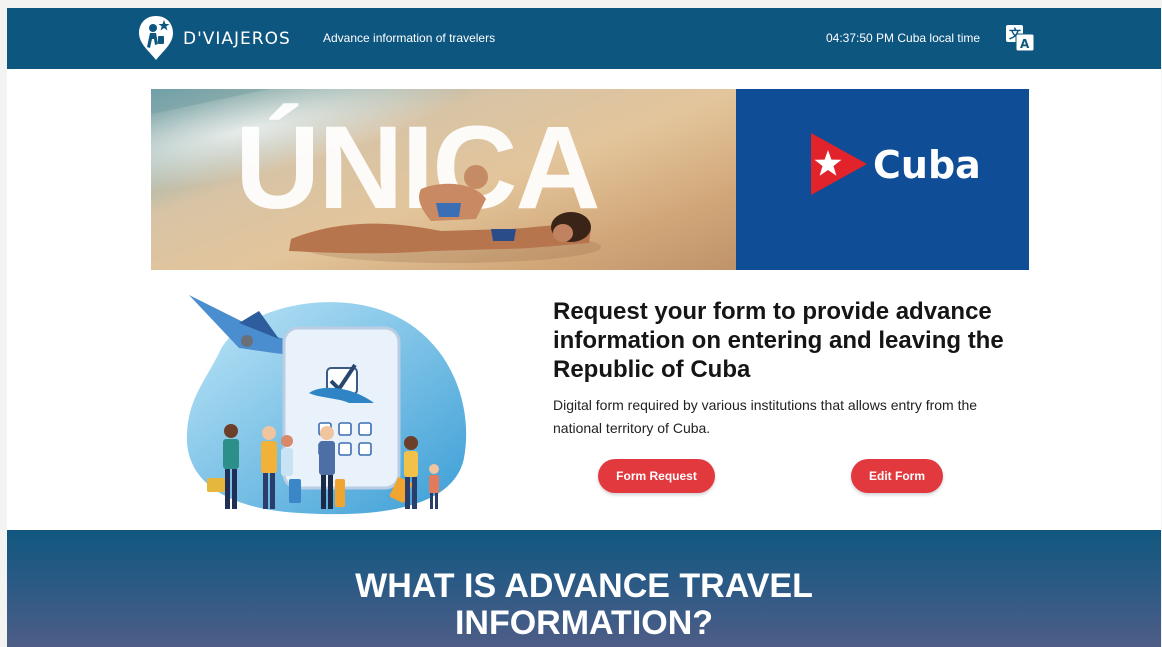 The image size is (1162, 647). I want to click on sunbathing-people-illustration, so click(445, 214).